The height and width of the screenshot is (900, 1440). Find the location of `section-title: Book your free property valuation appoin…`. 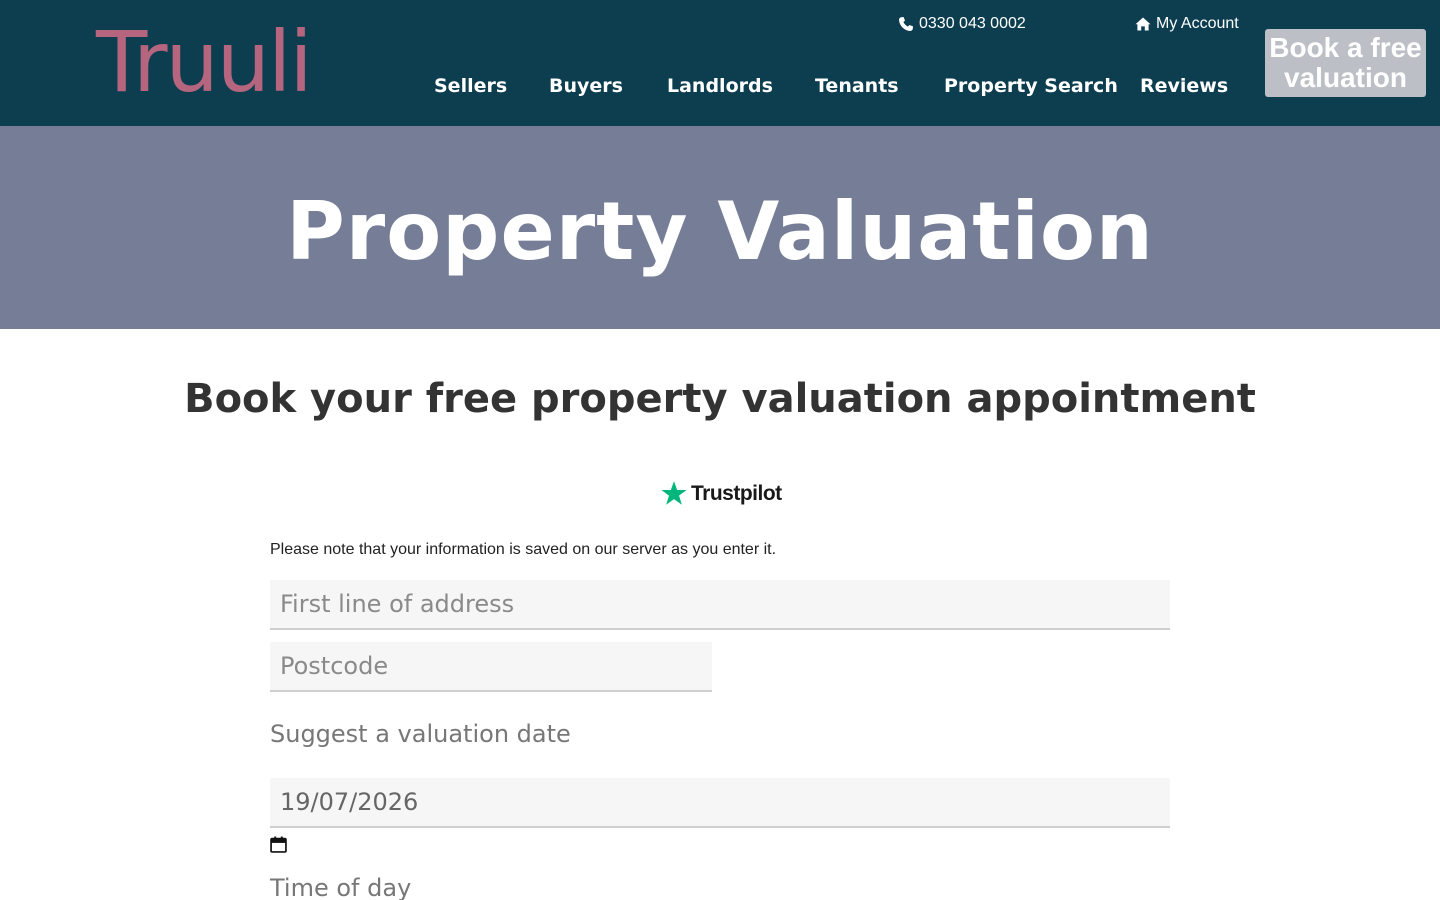

section-title: Book your free property valuation appoin… is located at coordinates (720, 399).